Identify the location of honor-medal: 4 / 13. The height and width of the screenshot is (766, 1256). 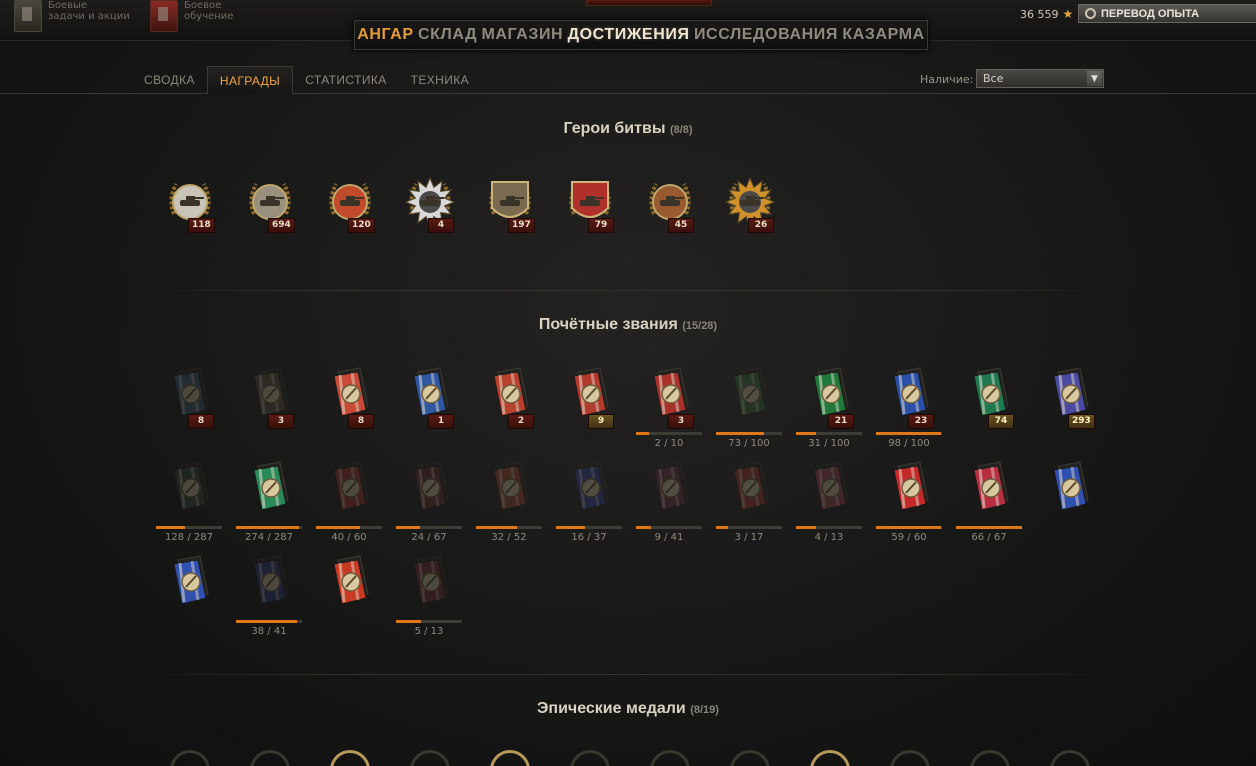
(830, 502).